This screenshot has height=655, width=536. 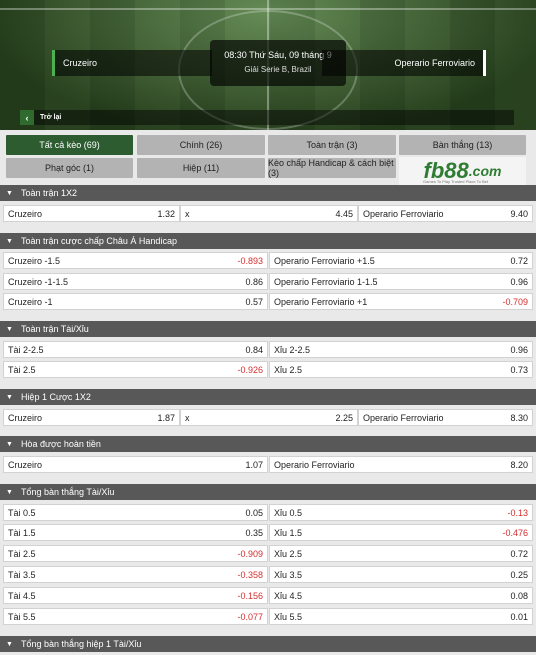 What do you see at coordinates (314, 464) in the screenshot?
I see `odds-label: Operario Ferroviario` at bounding box center [314, 464].